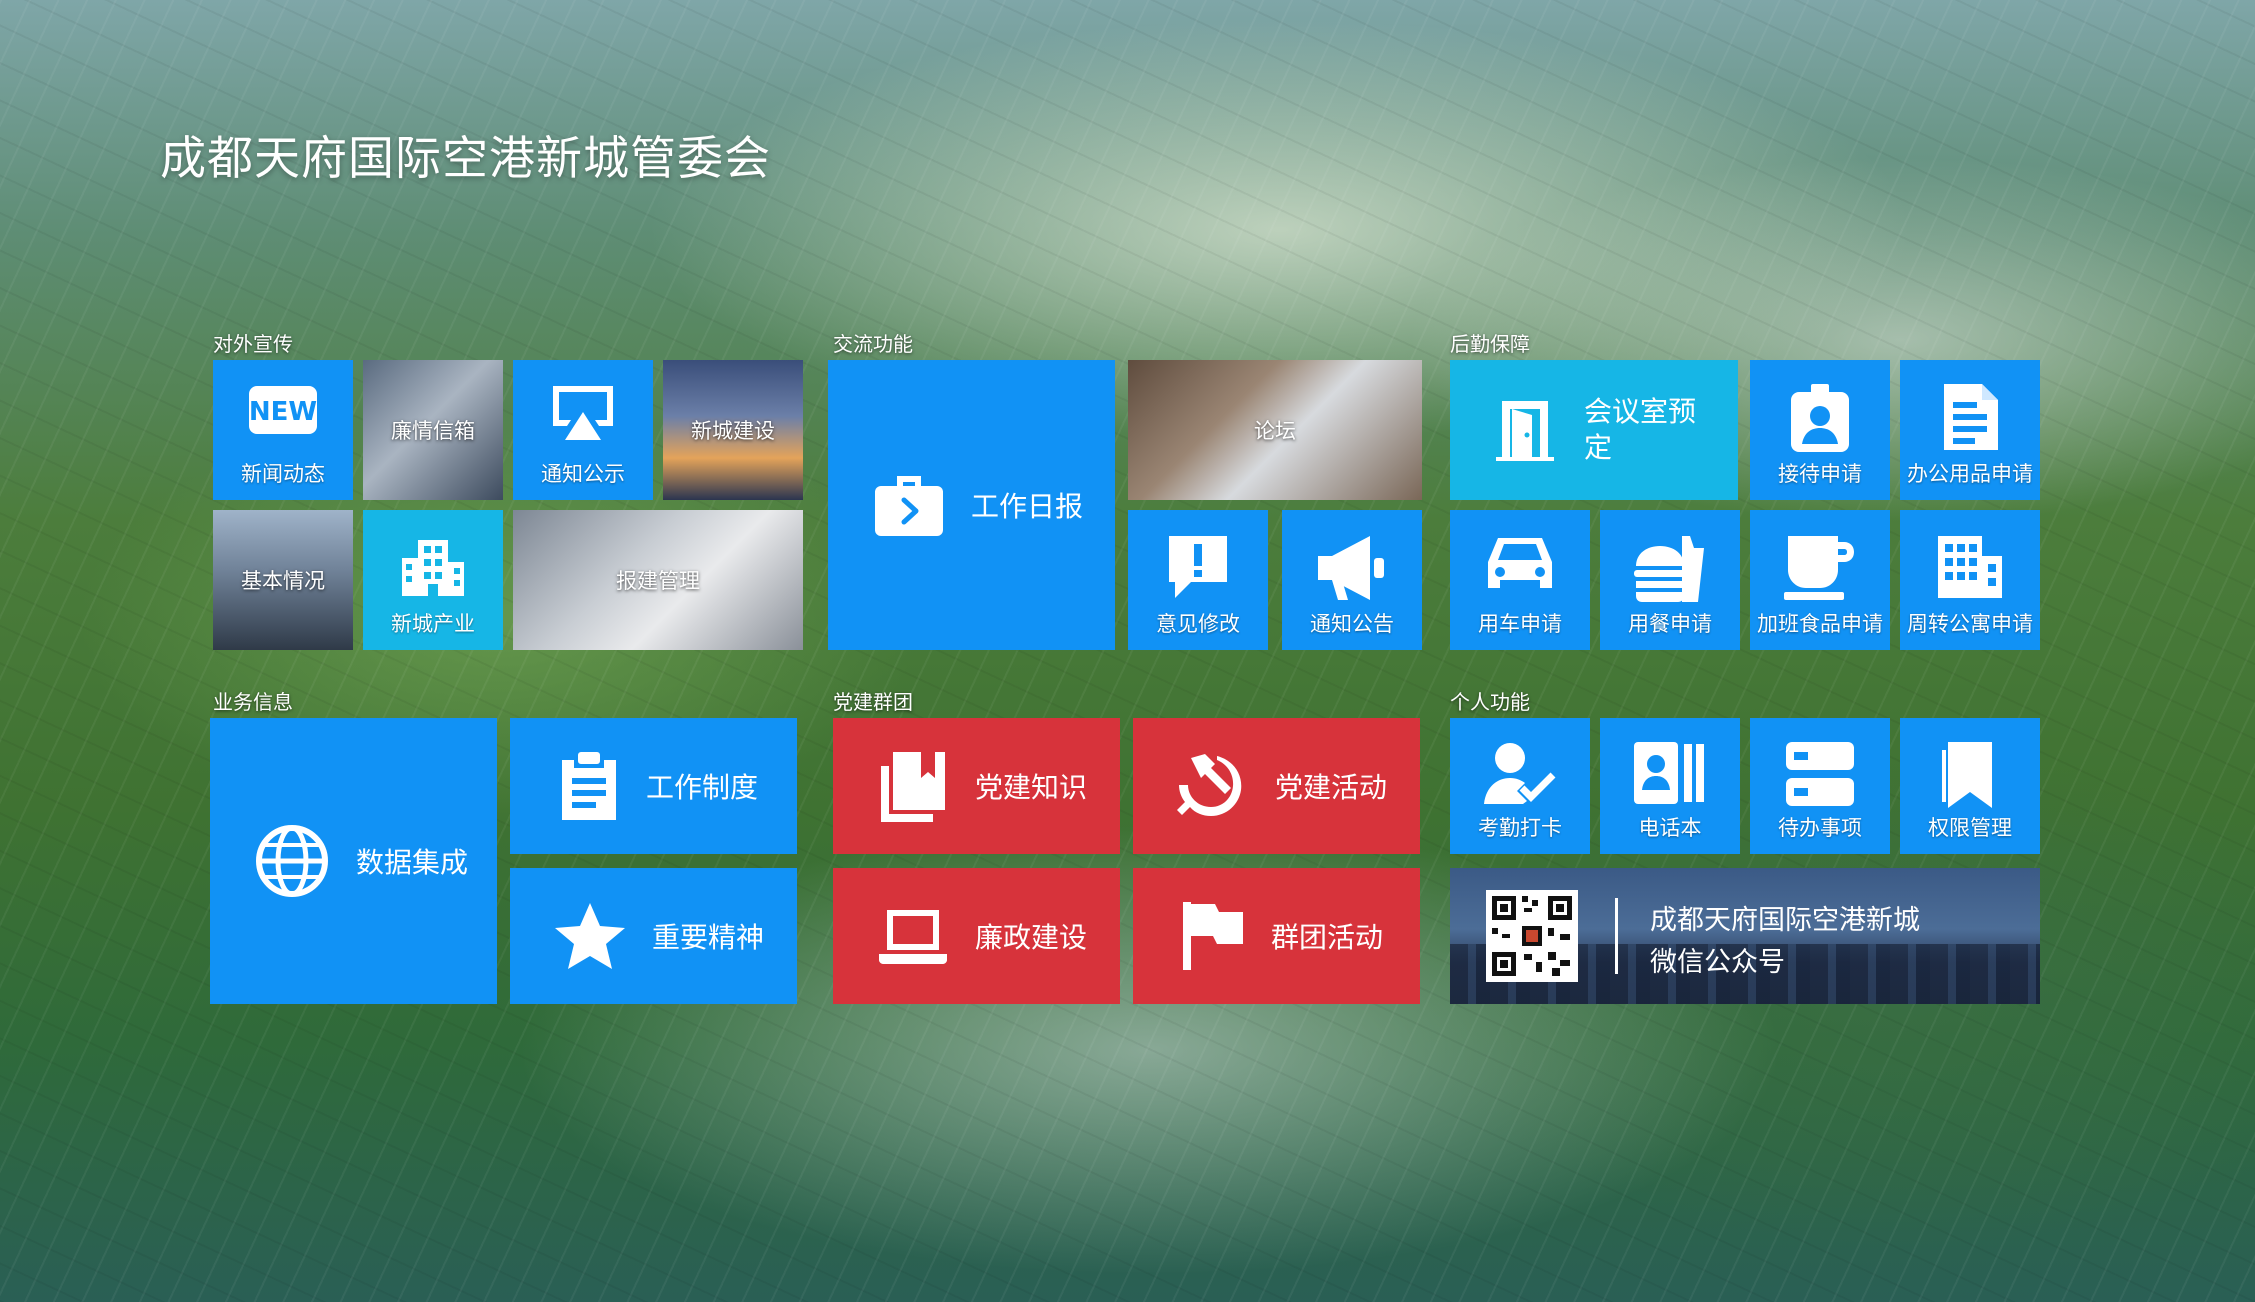 The image size is (2255, 1302). Describe the element at coordinates (1670, 828) in the screenshot. I see `tile-phonebook-label: 电话本` at that location.